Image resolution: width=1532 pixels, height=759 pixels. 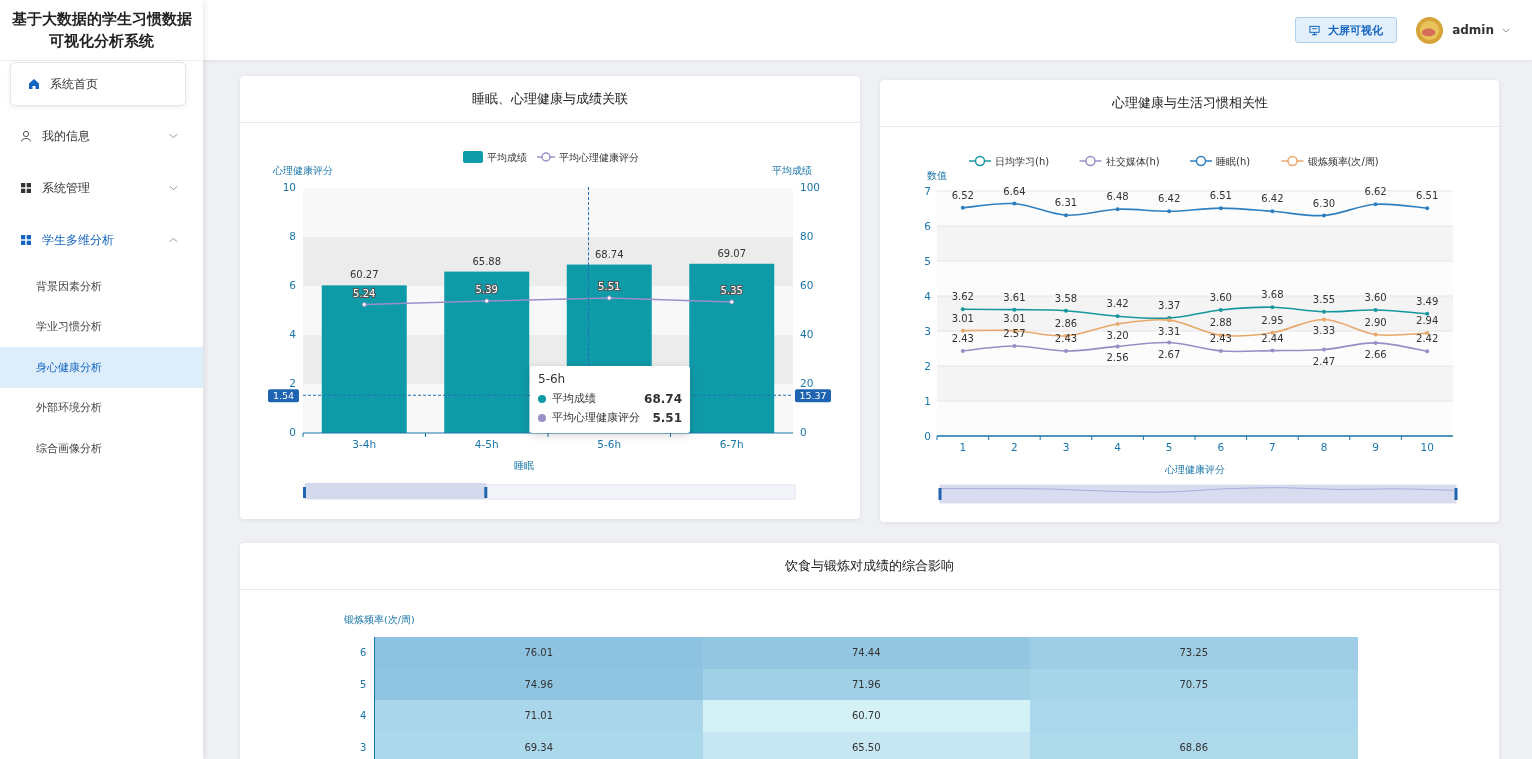 I want to click on tick-label: 9, so click(x=1375, y=447).